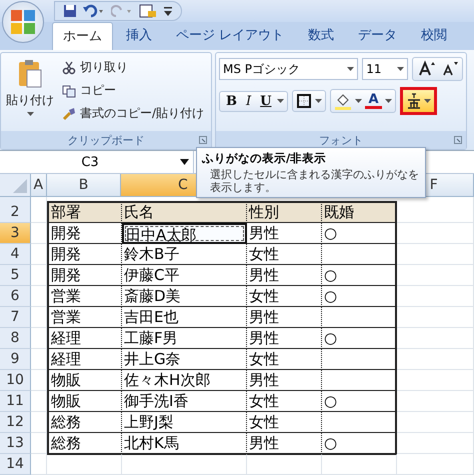 The image size is (474, 475). Describe the element at coordinates (184, 317) in the screenshot. I see `table-cell: 吉田E也` at that location.